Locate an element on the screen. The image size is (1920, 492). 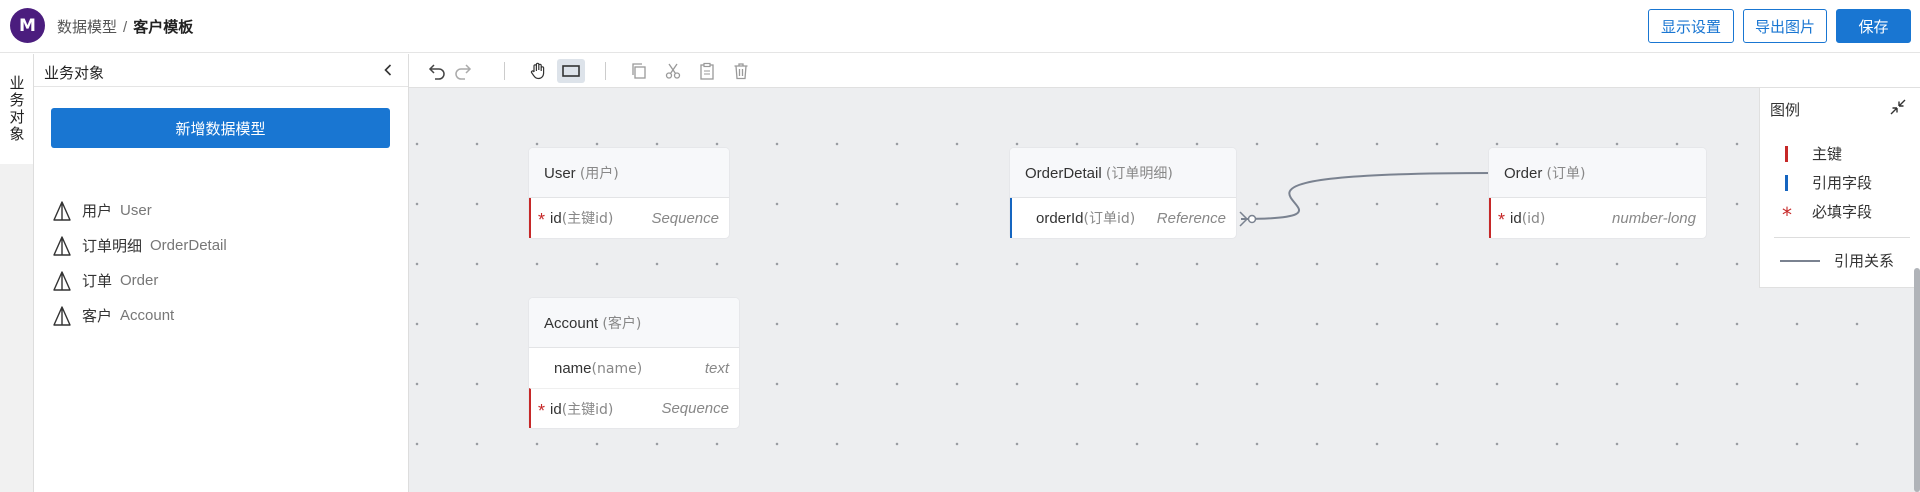
field-cn: (订单id) is located at coordinates (1109, 219).